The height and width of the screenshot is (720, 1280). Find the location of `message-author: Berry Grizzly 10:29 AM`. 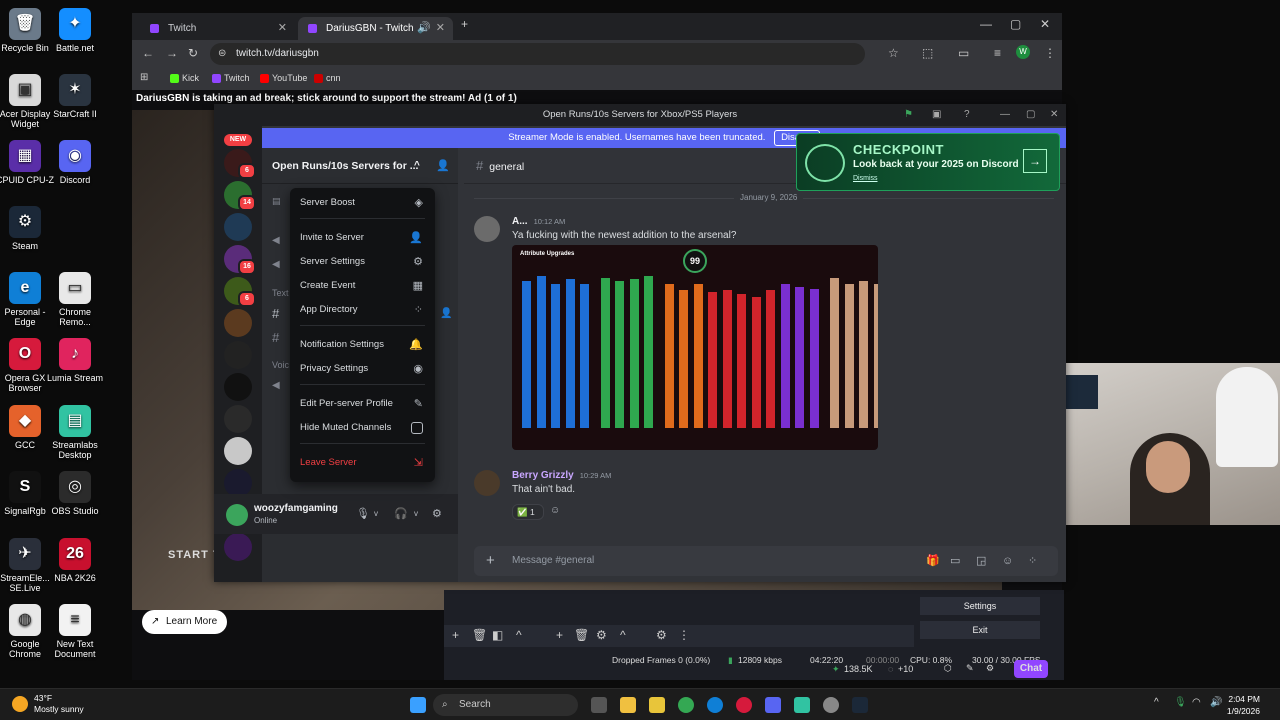

message-author: Berry Grizzly 10:29 AM is located at coordinates (561, 475).